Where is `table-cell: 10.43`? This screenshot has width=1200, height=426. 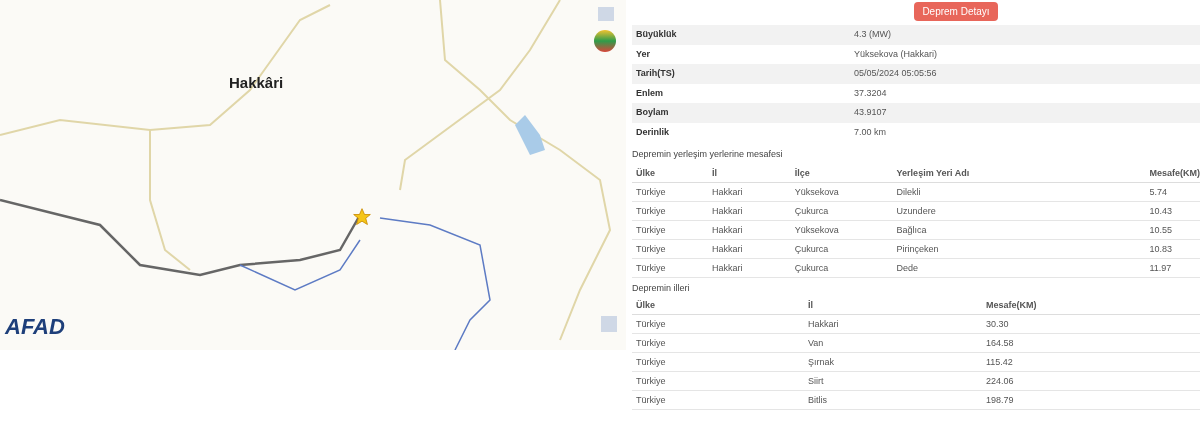
table-cell: 10.43 is located at coordinates (1172, 210).